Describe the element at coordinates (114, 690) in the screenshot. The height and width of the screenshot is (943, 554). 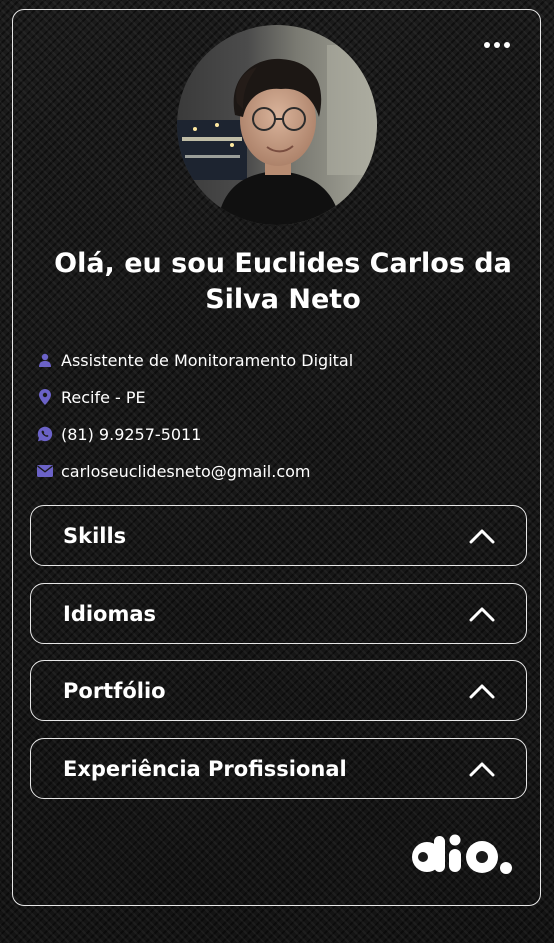
I see `accordion-title: Portfólio` at that location.